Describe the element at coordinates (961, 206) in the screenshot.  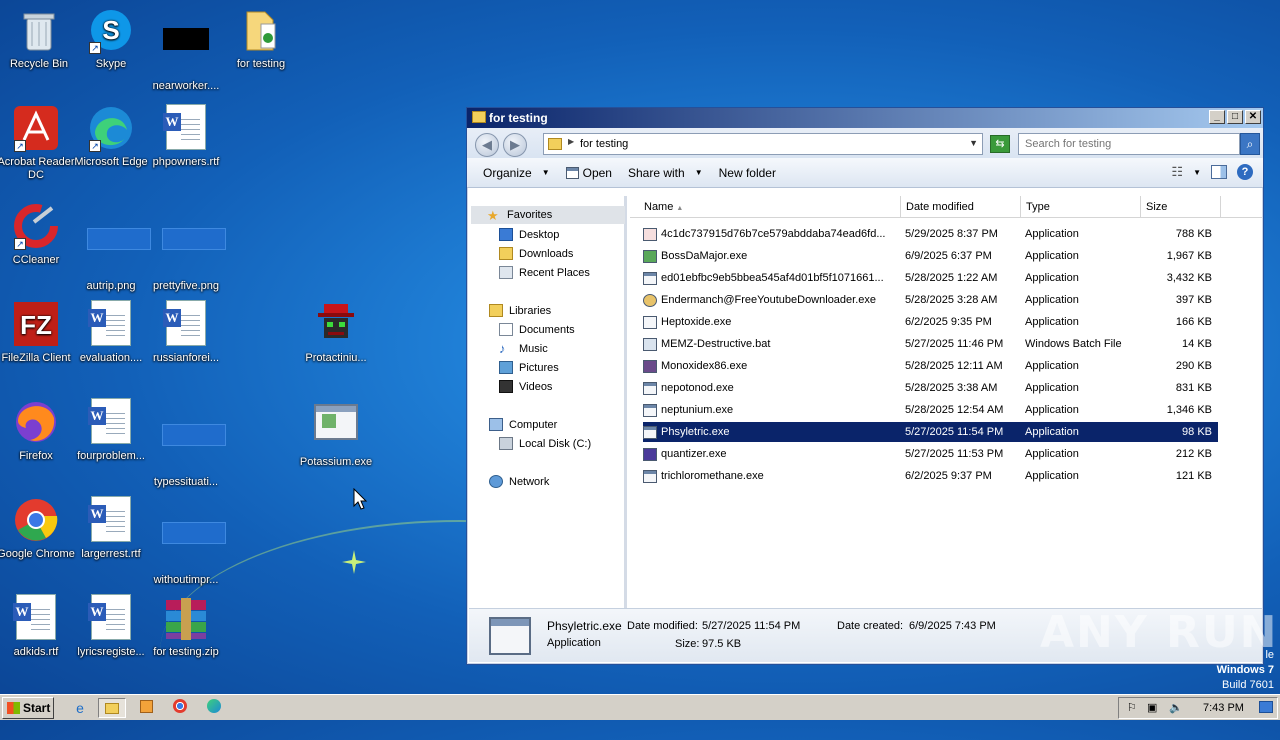
I see `column-header-date: Date modified` at that location.